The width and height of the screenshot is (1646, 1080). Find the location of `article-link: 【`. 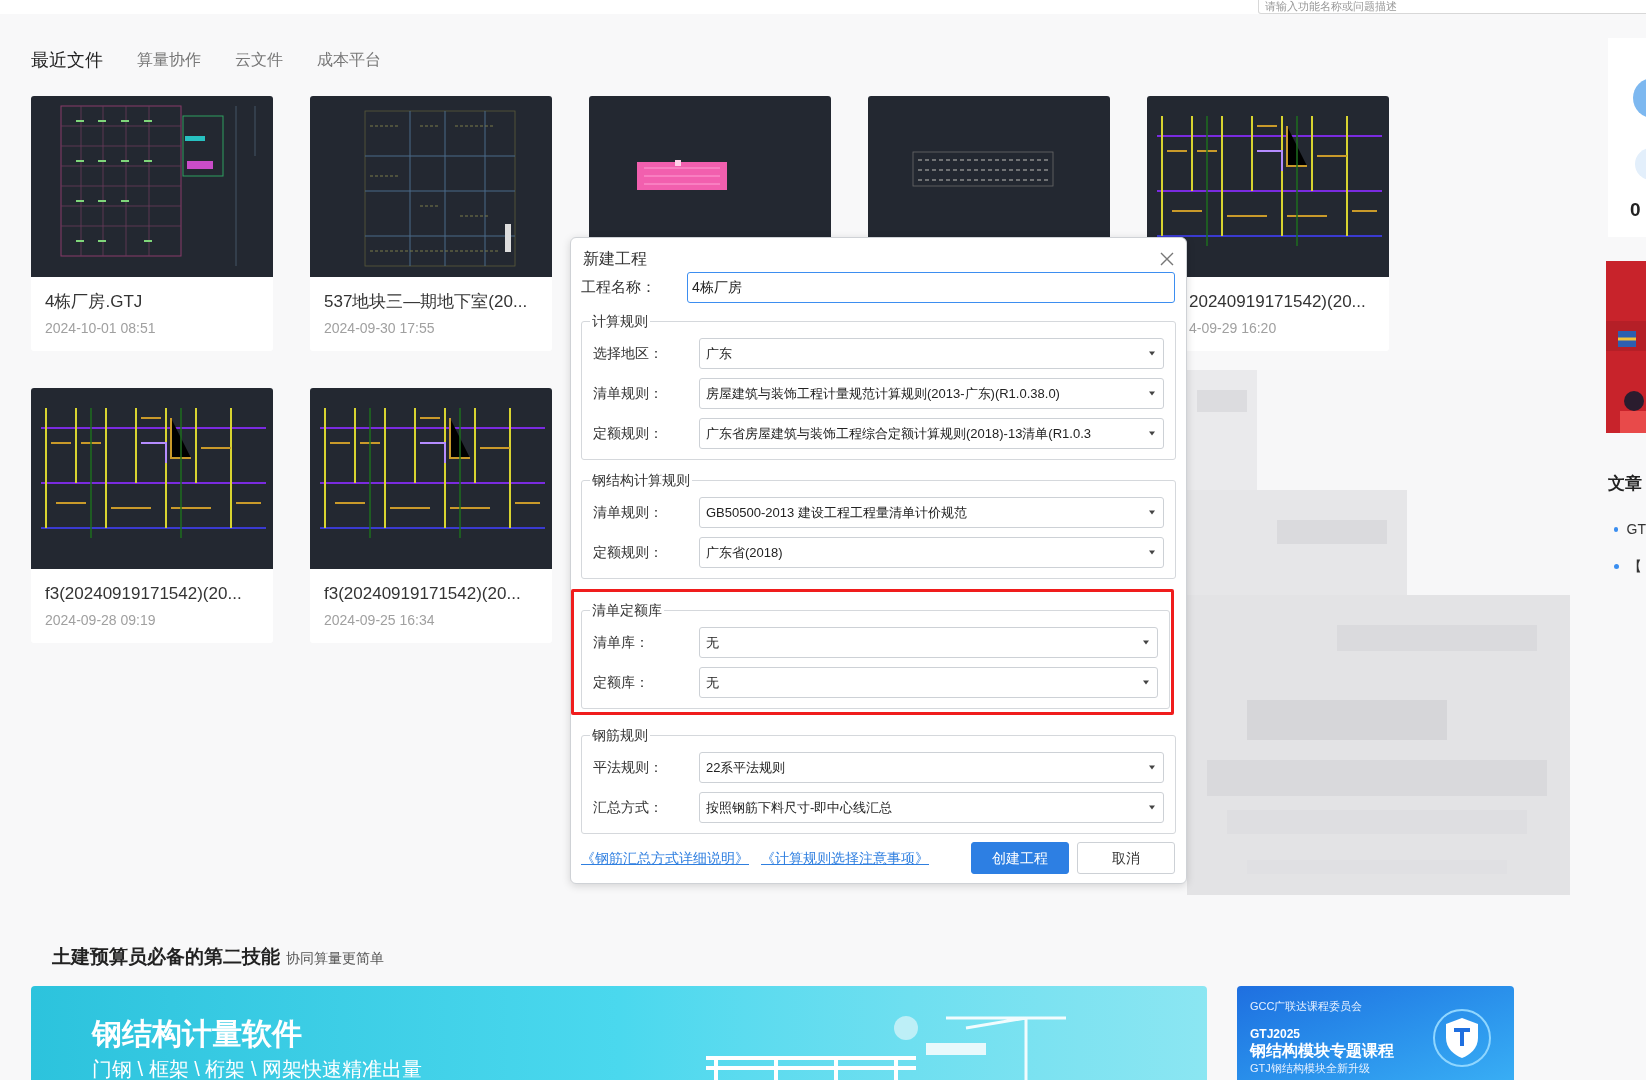

article-link: 【 is located at coordinates (1635, 566).